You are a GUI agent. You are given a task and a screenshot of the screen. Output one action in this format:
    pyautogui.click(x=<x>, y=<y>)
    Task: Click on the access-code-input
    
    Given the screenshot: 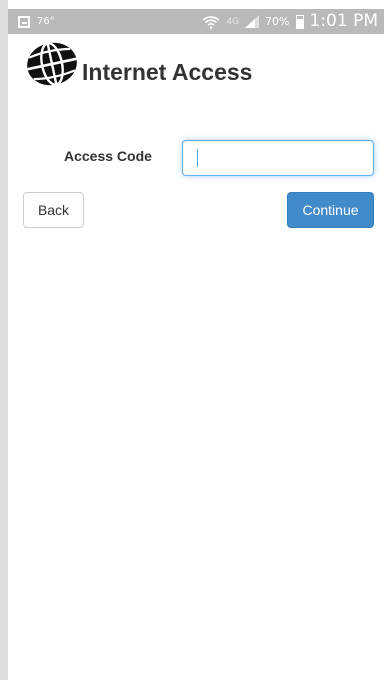 What is the action you would take?
    pyautogui.click(x=278, y=158)
    